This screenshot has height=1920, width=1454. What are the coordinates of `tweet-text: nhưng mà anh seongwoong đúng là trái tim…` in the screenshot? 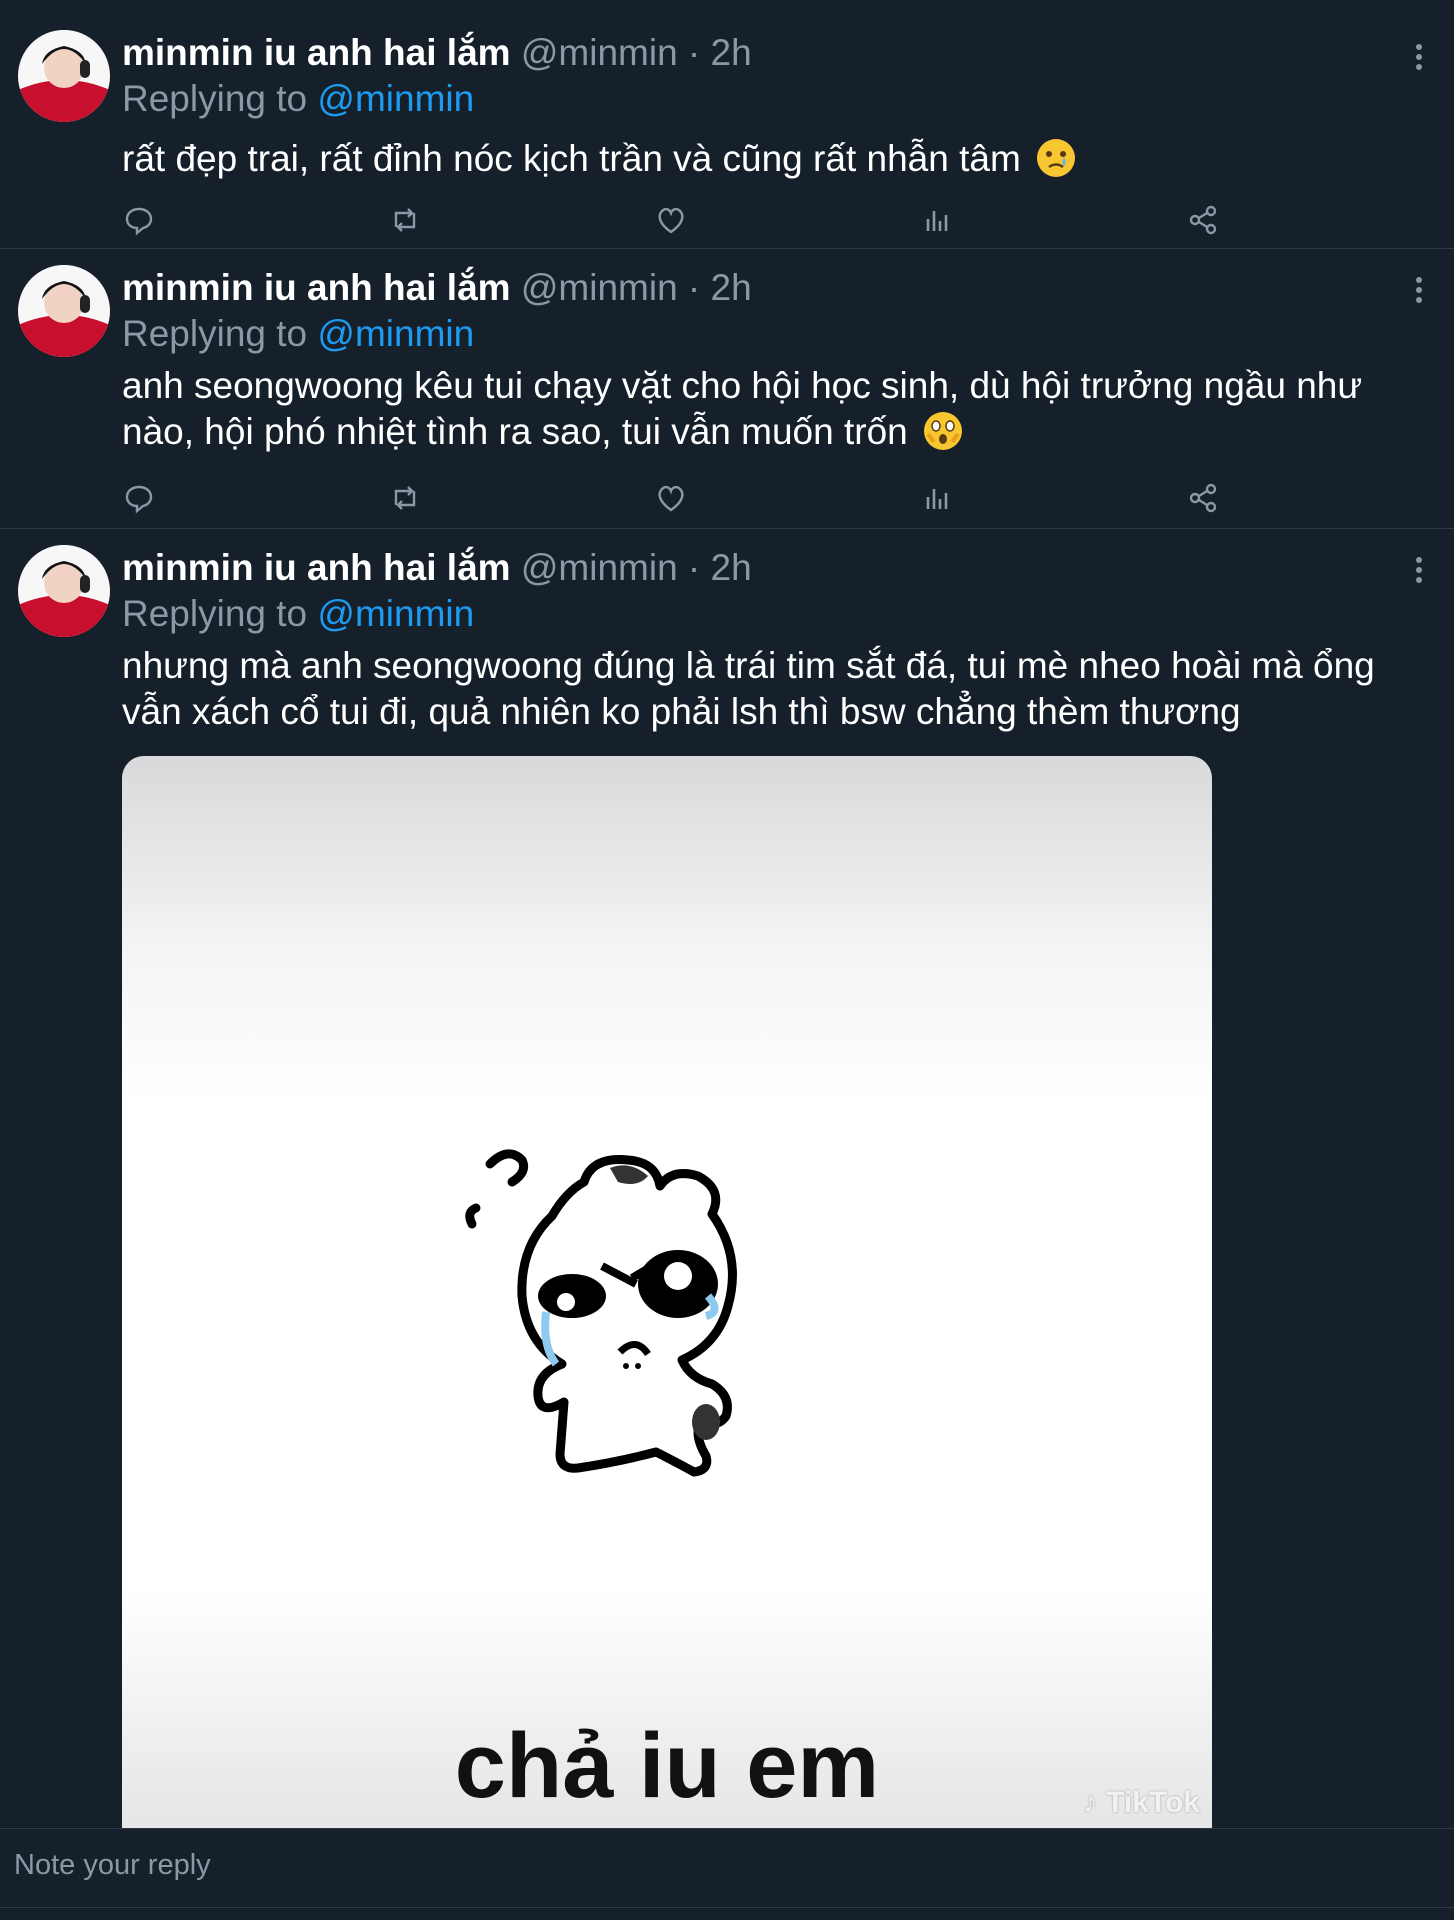 It's located at (772, 689).